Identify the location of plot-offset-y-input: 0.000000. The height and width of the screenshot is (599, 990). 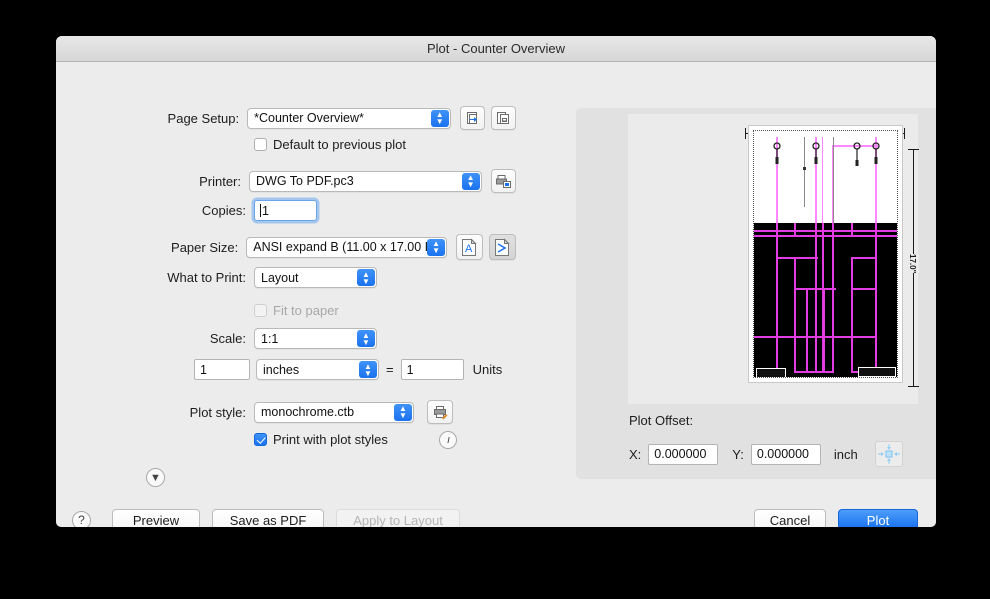
(785, 454).